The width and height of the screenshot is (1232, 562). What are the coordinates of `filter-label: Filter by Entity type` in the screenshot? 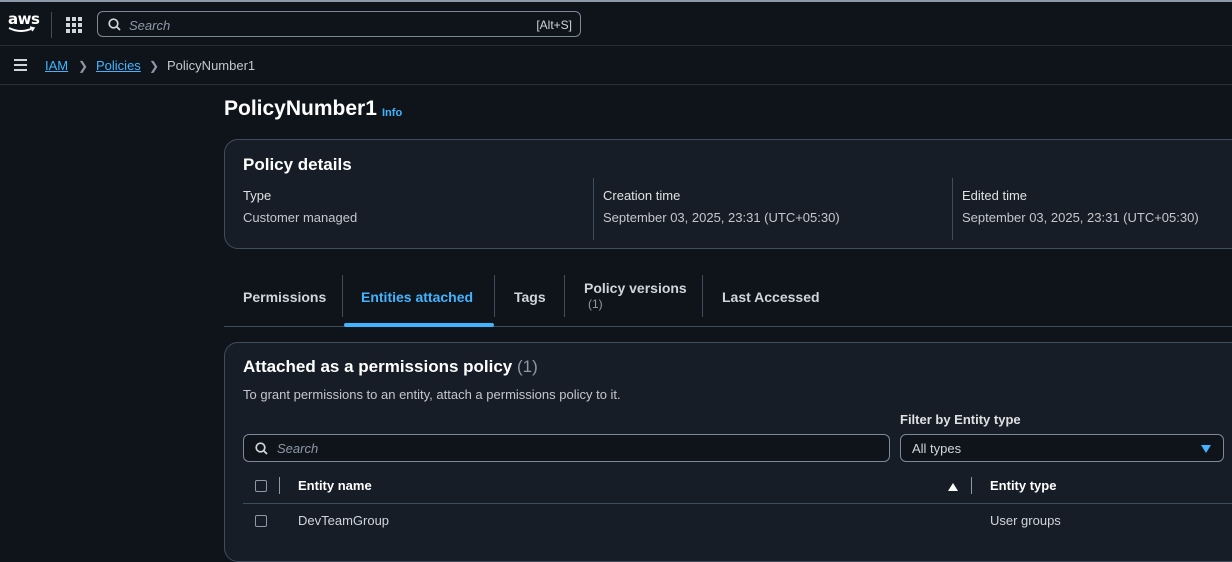 It's located at (960, 419).